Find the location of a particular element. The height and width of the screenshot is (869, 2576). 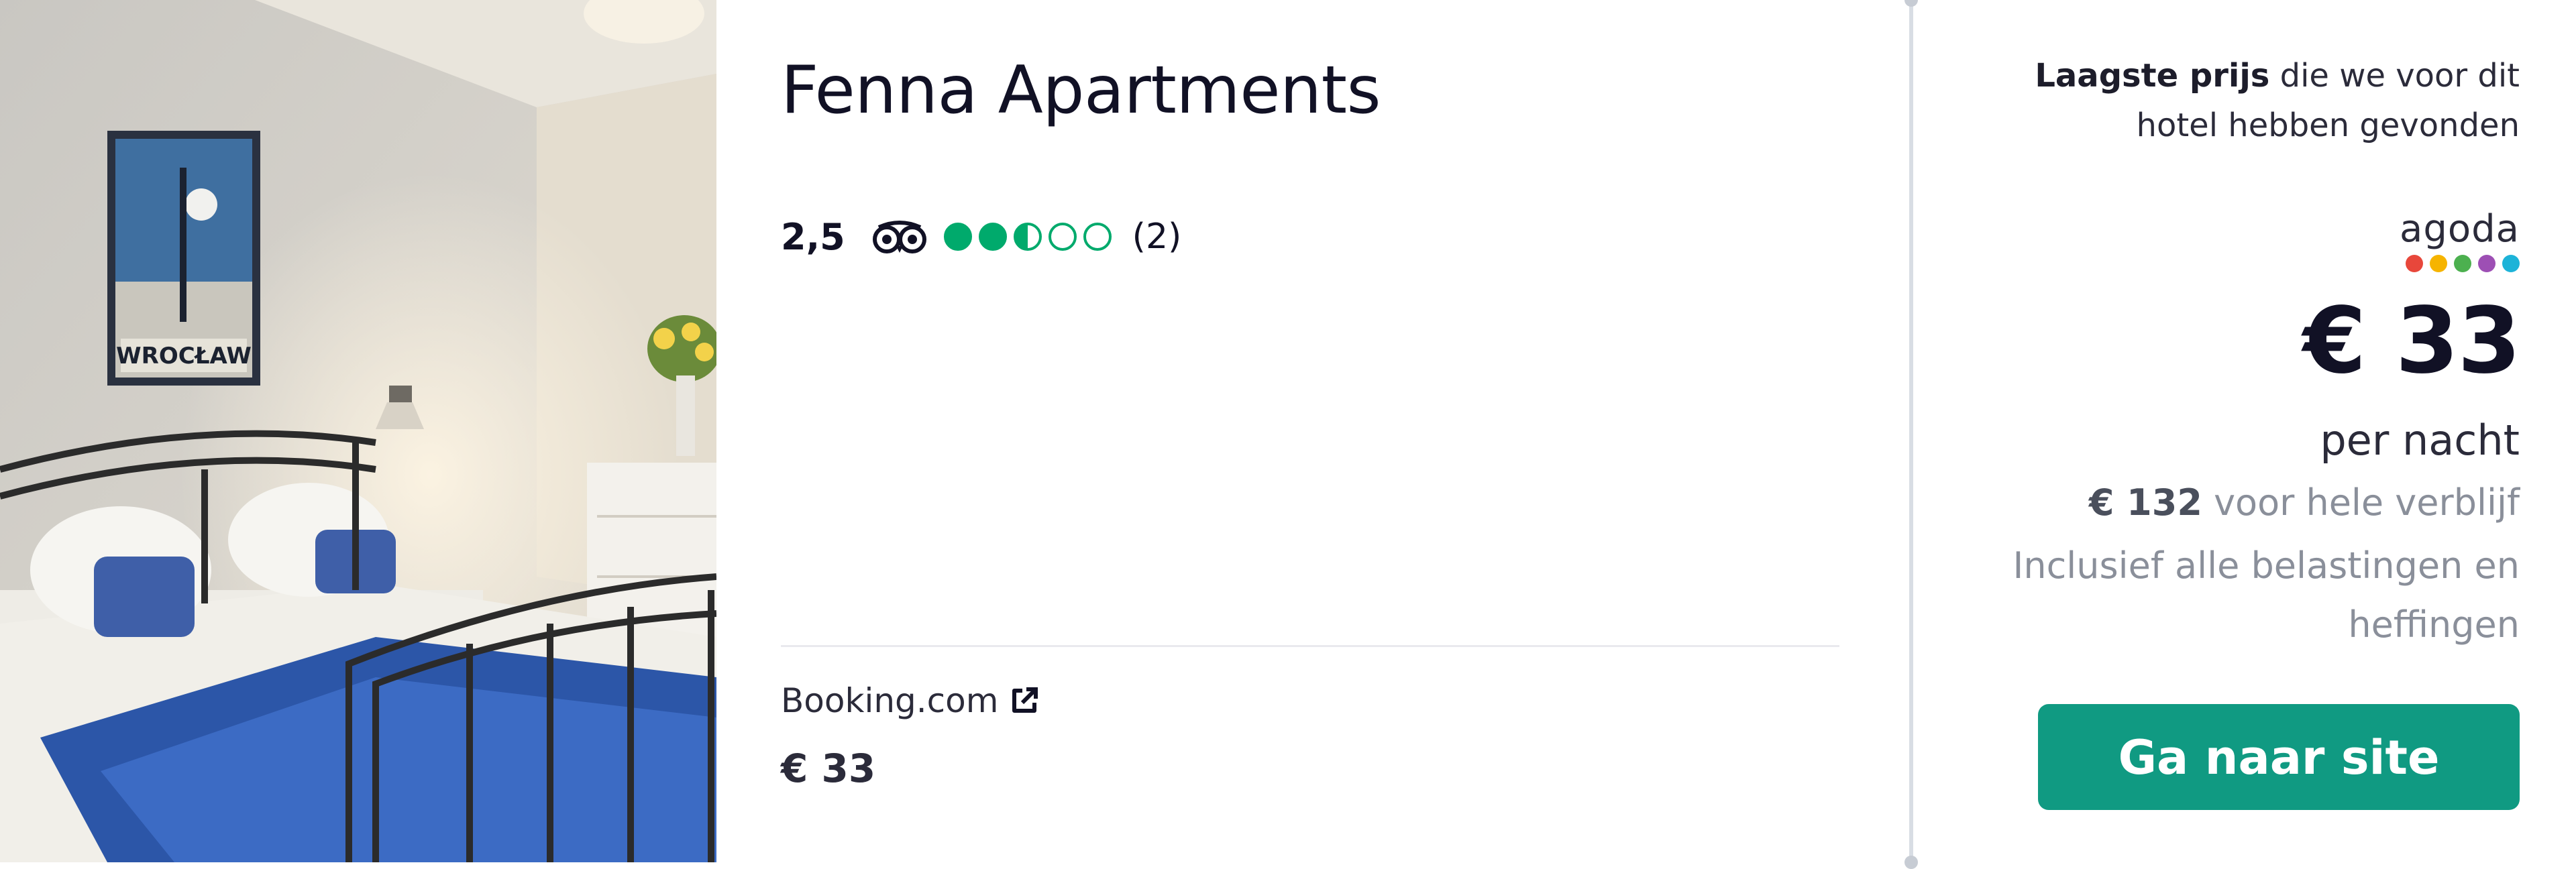

hotel-name: Fenna Apartments is located at coordinates (1081, 91).